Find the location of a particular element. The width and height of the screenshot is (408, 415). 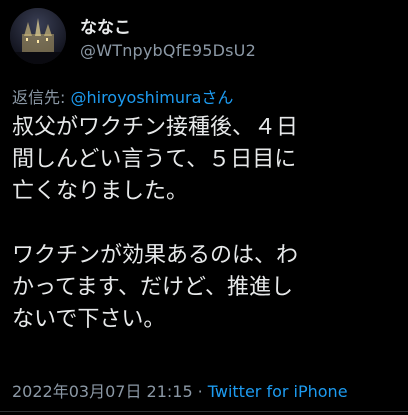

timestamp-link: 2022年03月07日 21:15 is located at coordinates (102, 391).